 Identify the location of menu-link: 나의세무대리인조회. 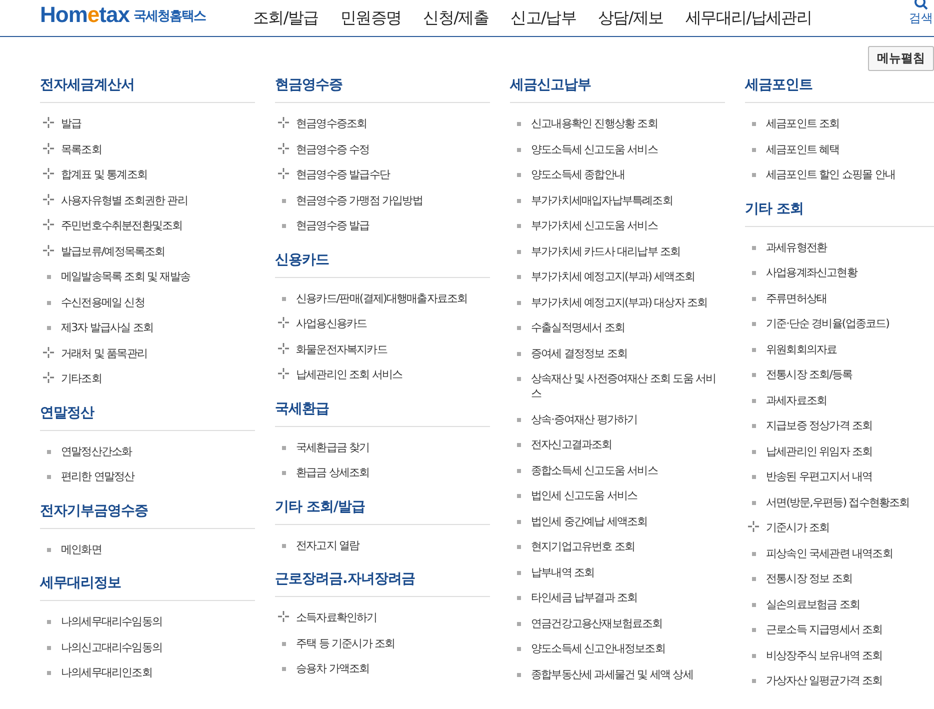
(147, 673).